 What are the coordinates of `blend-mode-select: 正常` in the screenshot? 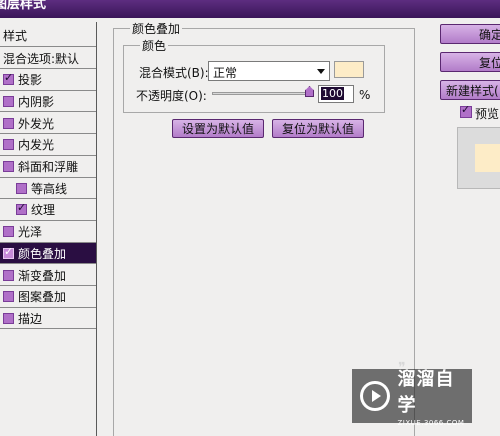 It's located at (269, 71).